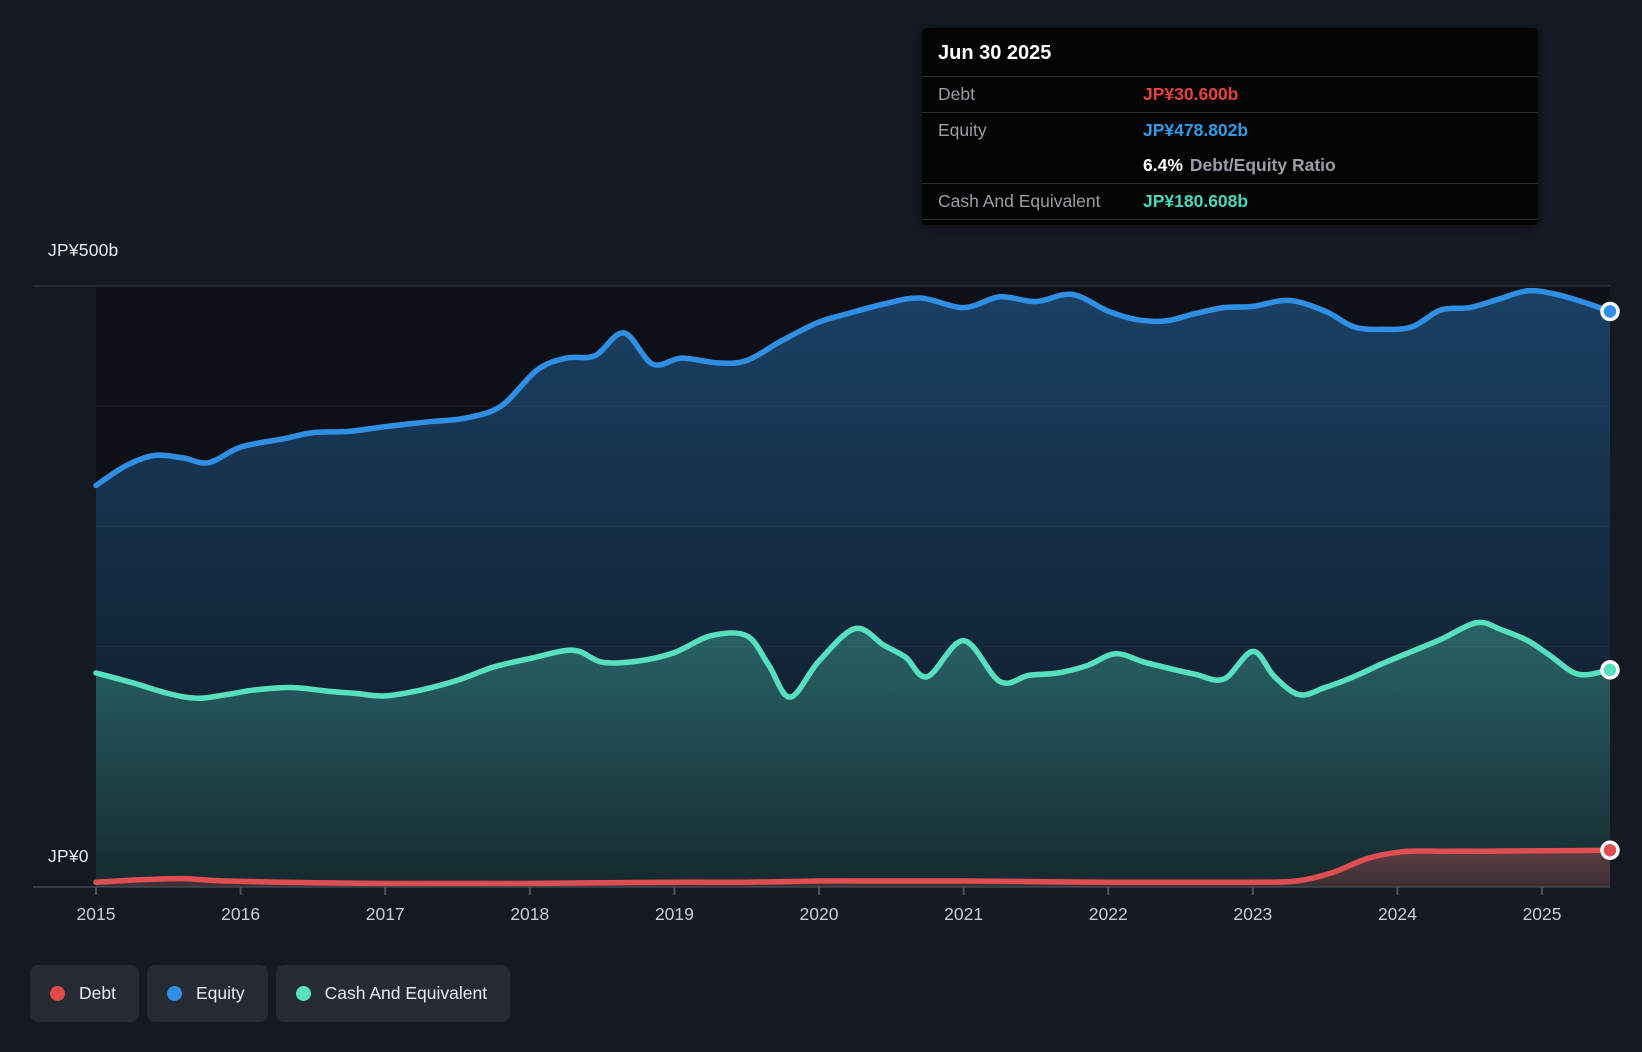  What do you see at coordinates (97, 993) in the screenshot?
I see `legend-debt-label: Debt` at bounding box center [97, 993].